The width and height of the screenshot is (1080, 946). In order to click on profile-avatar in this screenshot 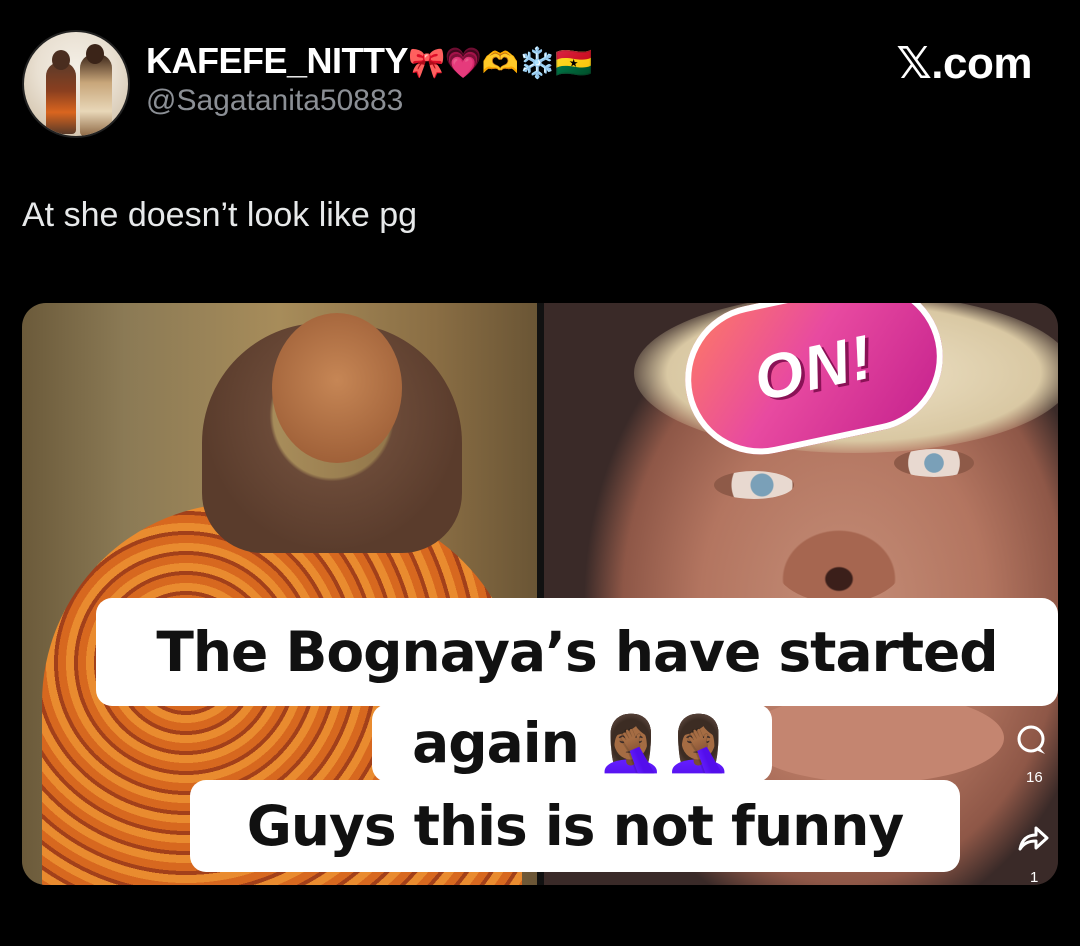, I will do `click(76, 84)`.